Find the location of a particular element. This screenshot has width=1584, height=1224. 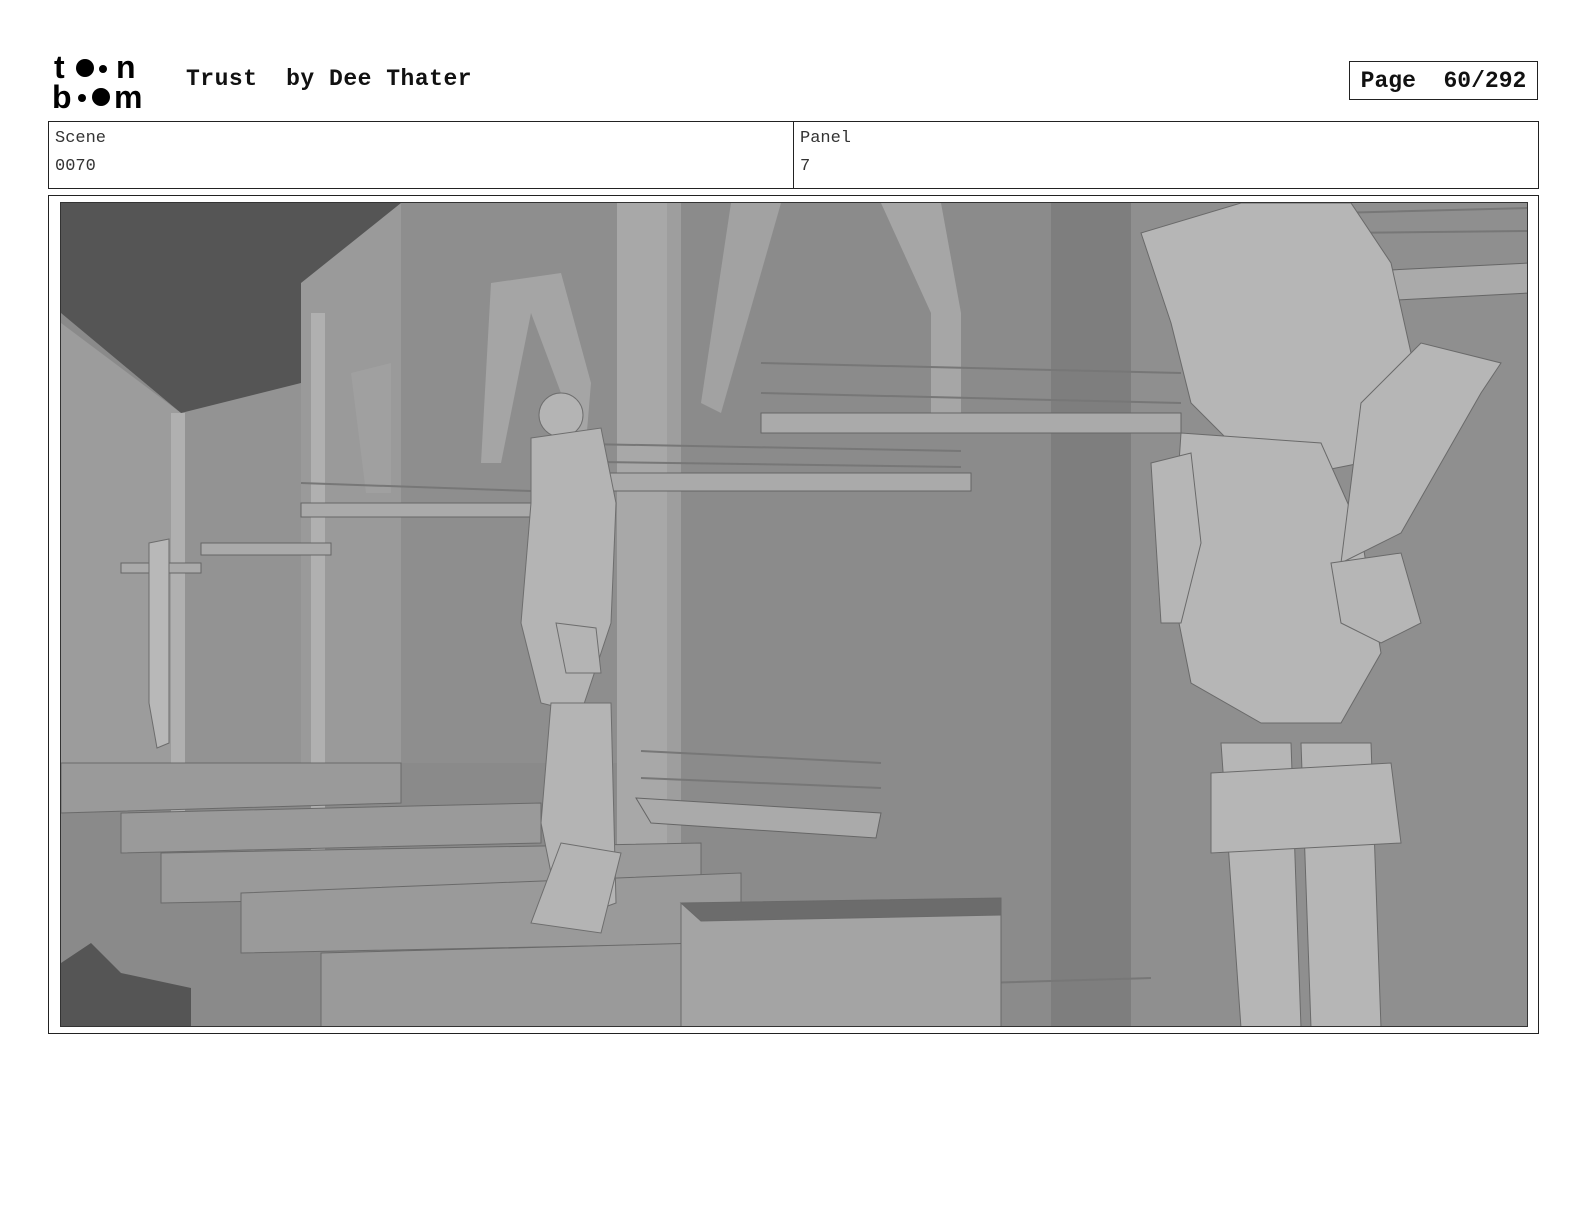

scene-value: 0070 is located at coordinates (75, 166).